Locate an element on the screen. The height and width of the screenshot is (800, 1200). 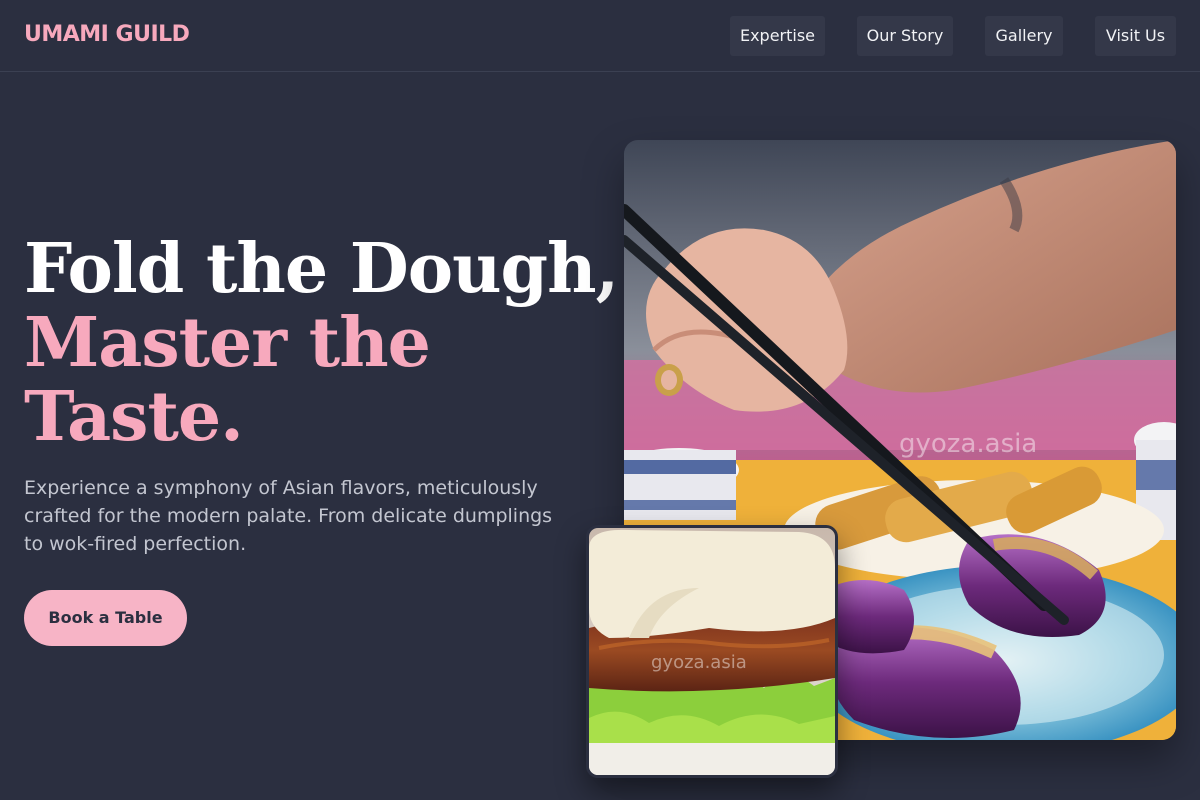
hero-headline: Fold the Dough, Master the Taste. is located at coordinates (321, 343).